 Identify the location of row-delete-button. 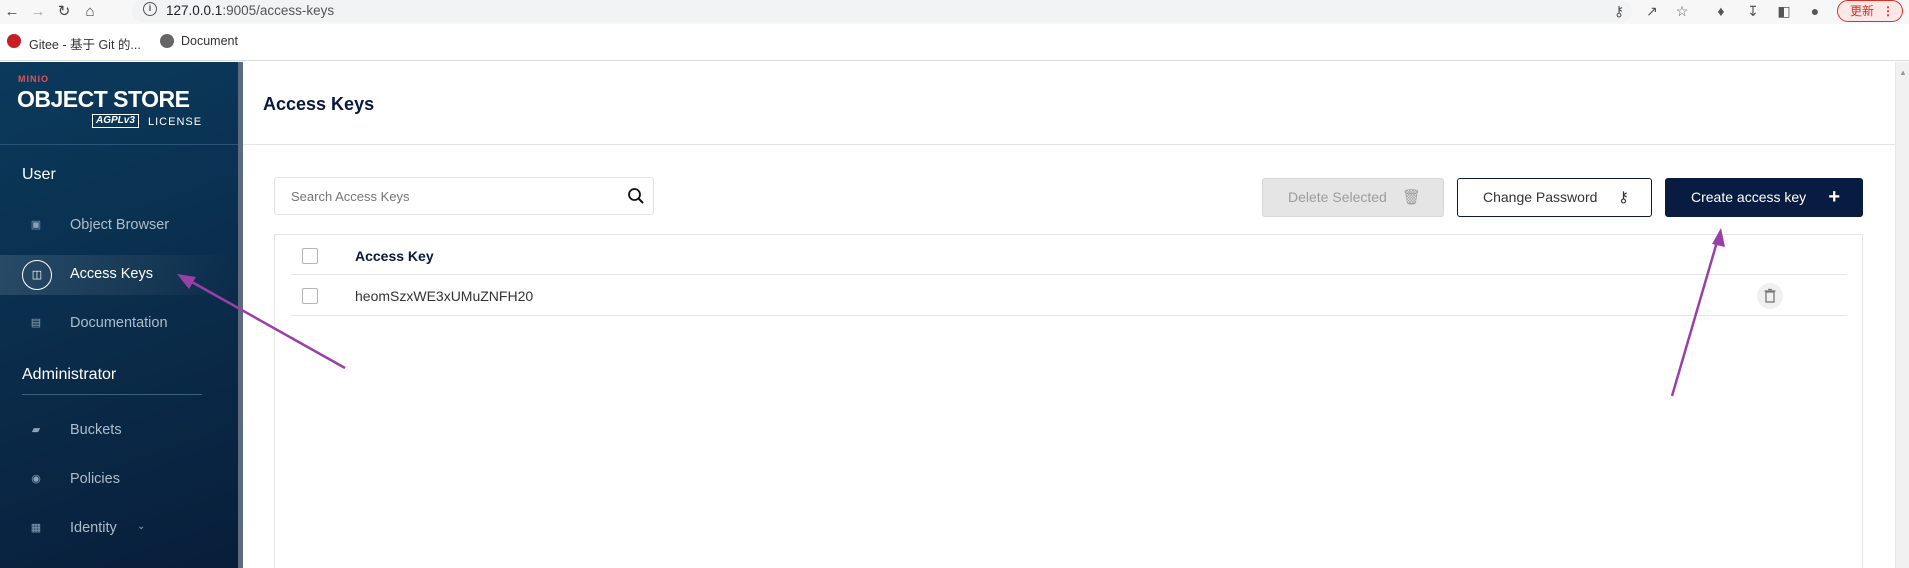
(1770, 296).